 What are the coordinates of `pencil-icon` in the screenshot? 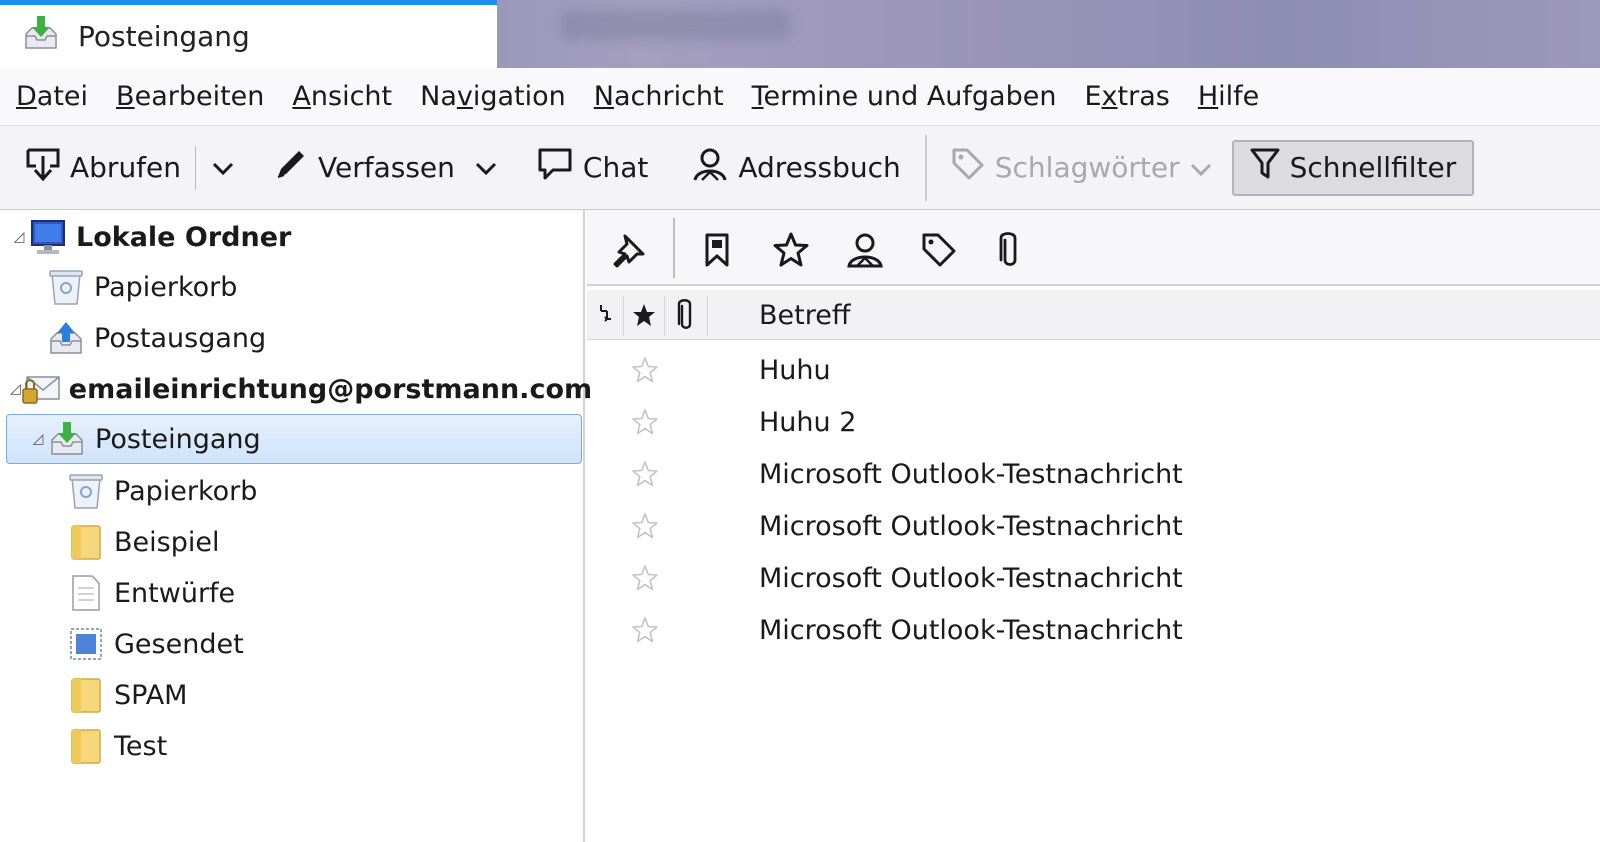 It's located at (291, 167).